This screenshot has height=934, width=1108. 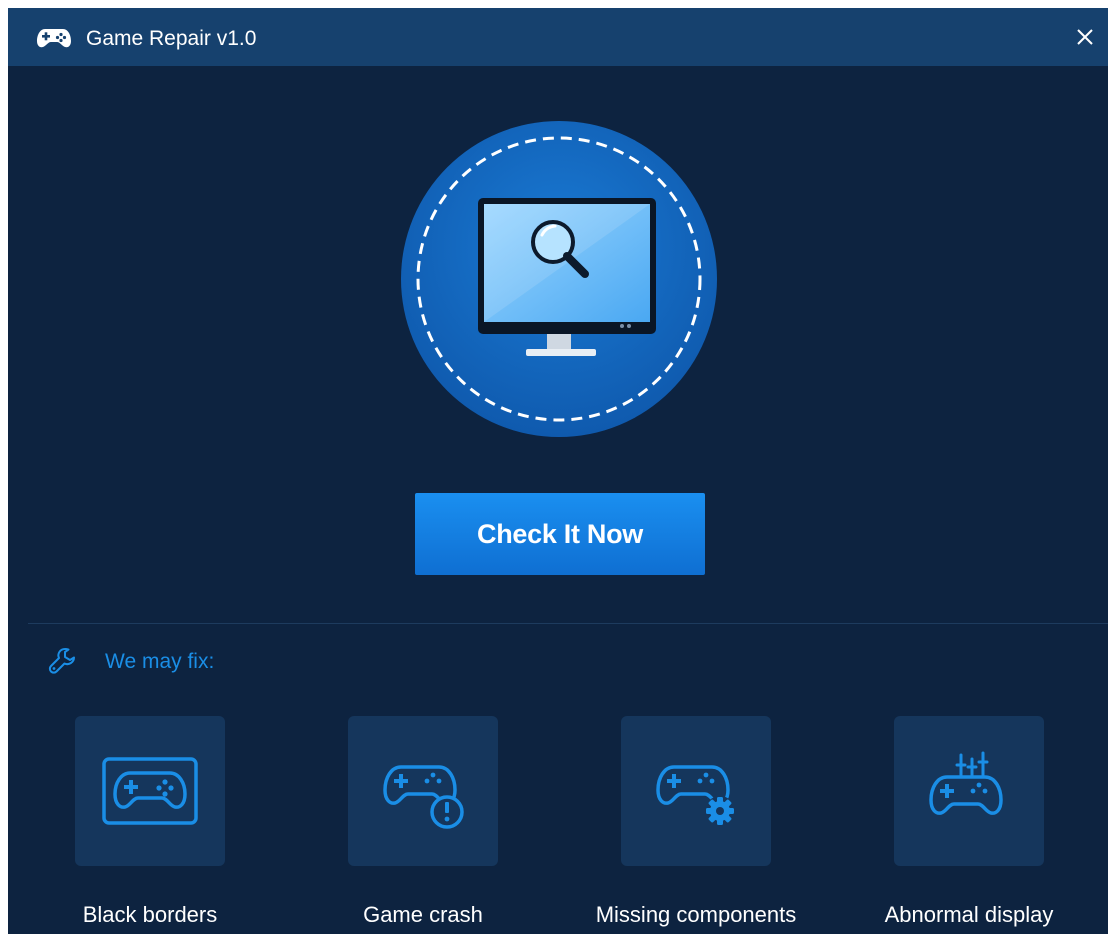 I want to click on fix-tile-abnormal-display, so click(x=969, y=791).